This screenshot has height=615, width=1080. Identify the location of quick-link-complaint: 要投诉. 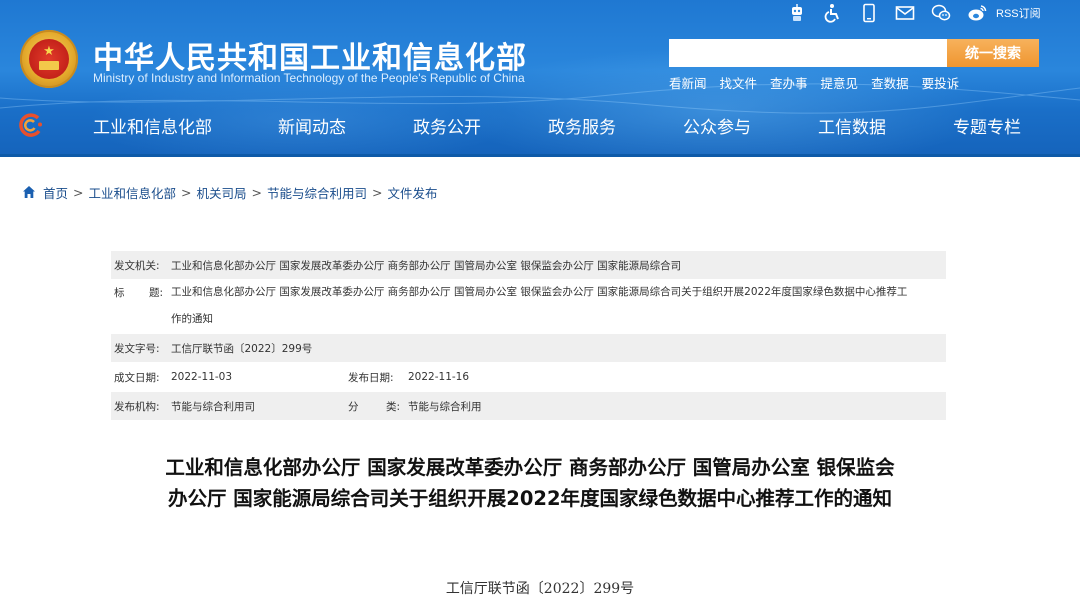
(941, 82).